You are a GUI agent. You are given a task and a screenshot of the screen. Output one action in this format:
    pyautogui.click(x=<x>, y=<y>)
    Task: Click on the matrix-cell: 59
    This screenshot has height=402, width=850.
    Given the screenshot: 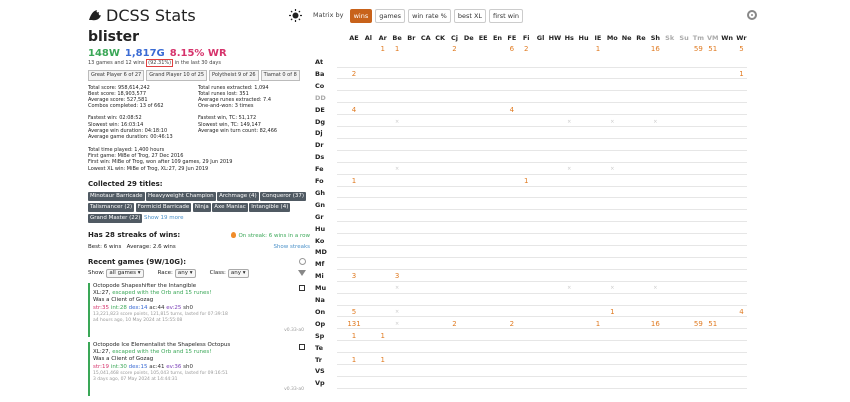 What is the action you would take?
    pyautogui.click(x=698, y=324)
    